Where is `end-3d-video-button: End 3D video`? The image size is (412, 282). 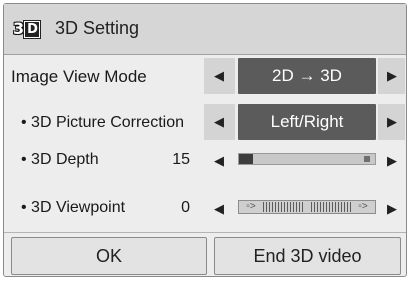 end-3d-video-button: End 3D video is located at coordinates (307, 256).